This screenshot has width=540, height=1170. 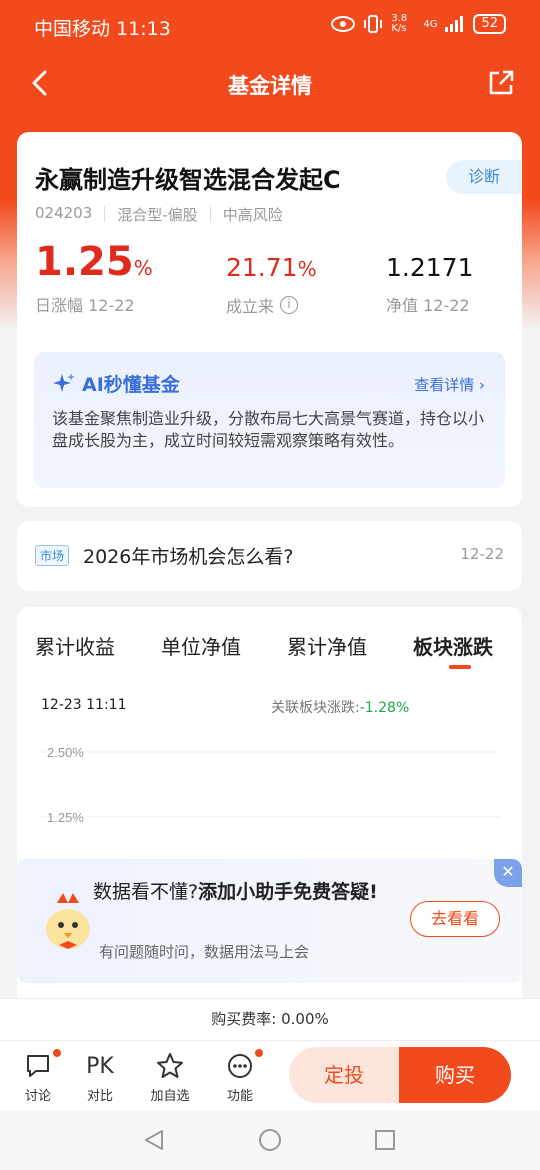 I want to click on functions-icon-wrap, so click(x=240, y=1064).